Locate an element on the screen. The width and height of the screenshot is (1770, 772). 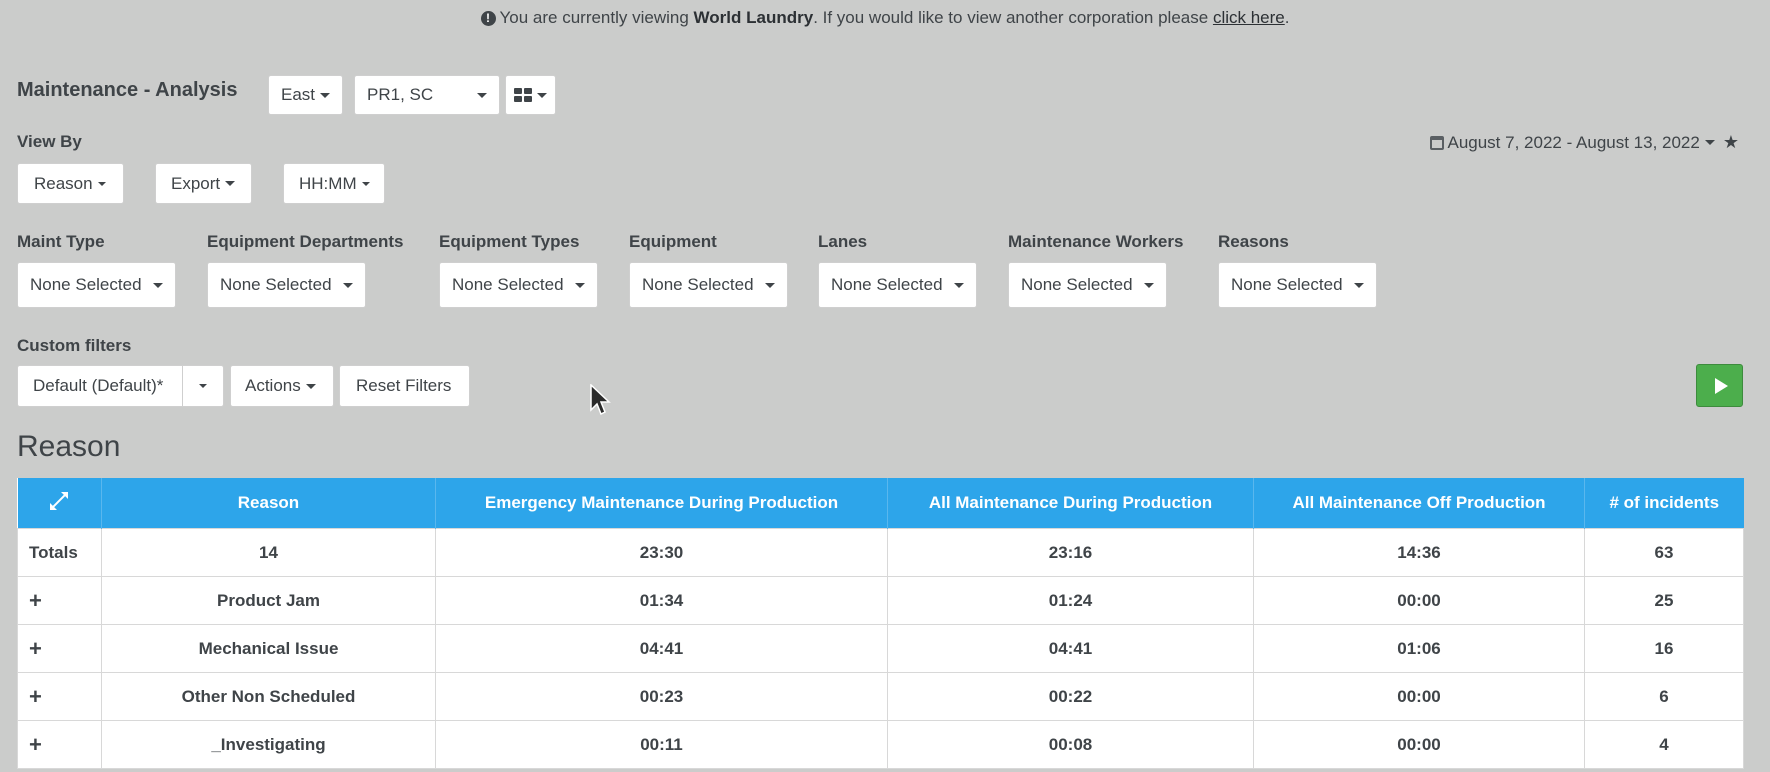
table-cell: Mechanical Issue is located at coordinates (268, 648).